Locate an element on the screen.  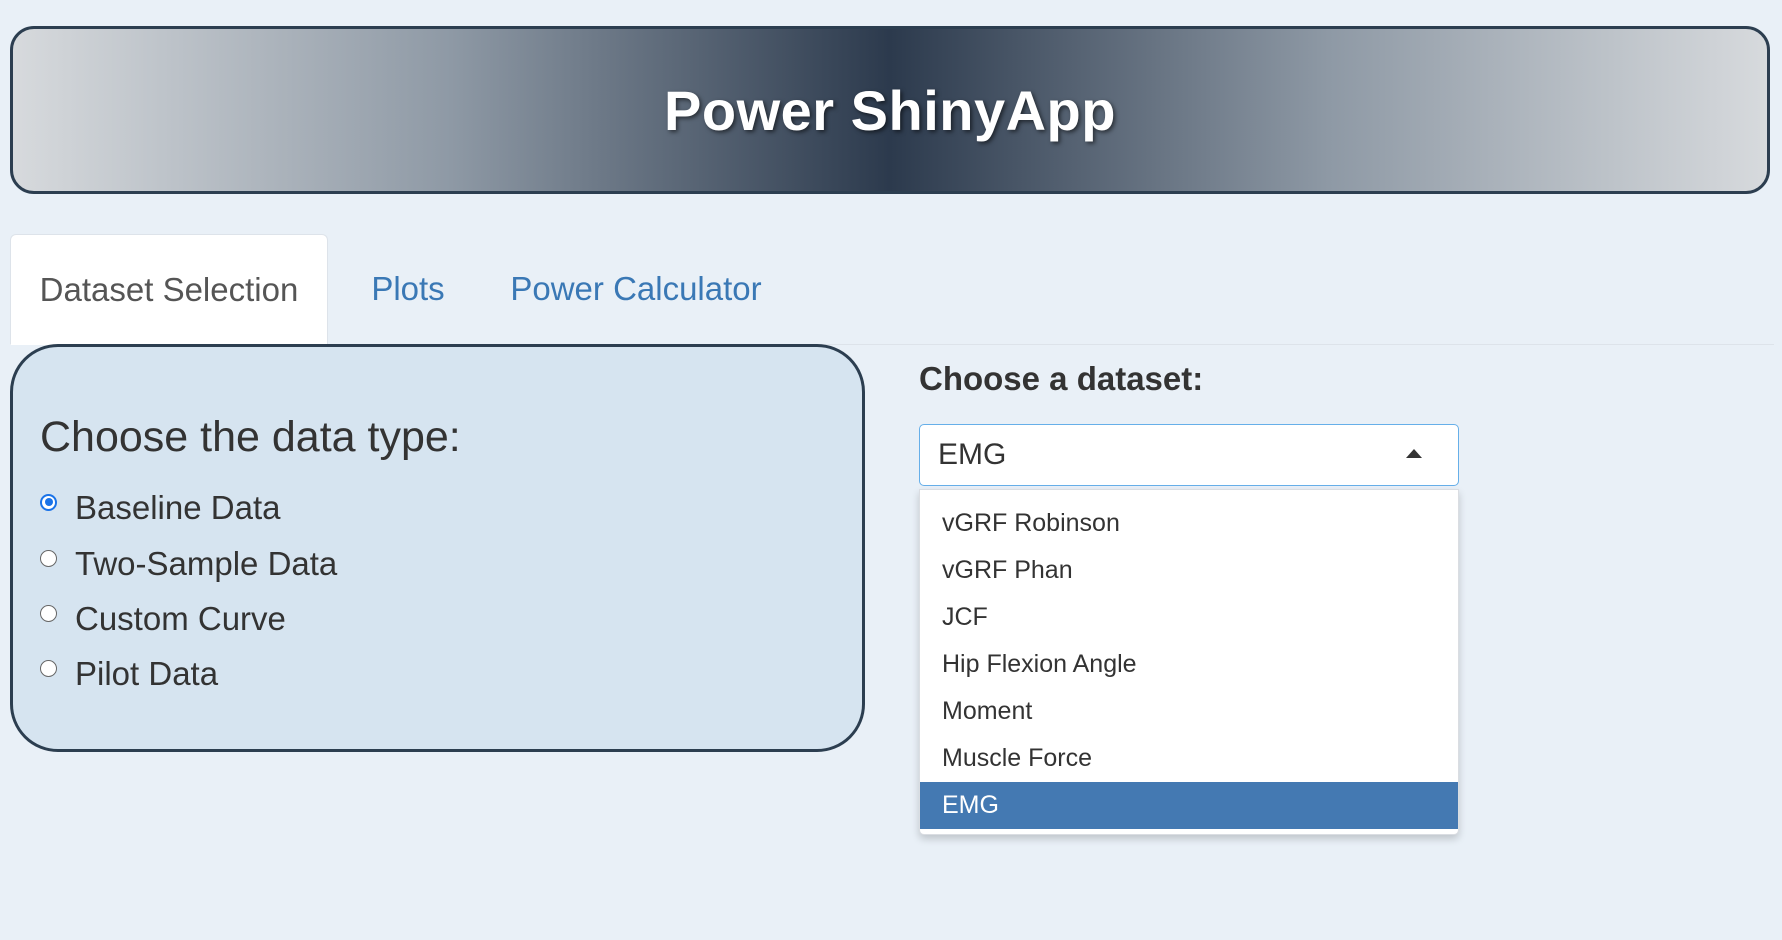
dropdown-option: vGRF Robinson is located at coordinates (1189, 523).